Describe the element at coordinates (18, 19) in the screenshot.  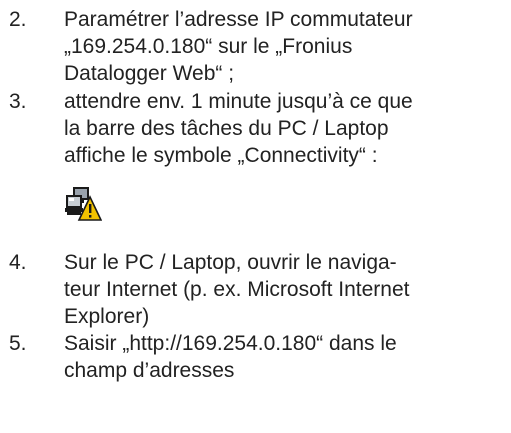
I see `step-number: 2.` at that location.